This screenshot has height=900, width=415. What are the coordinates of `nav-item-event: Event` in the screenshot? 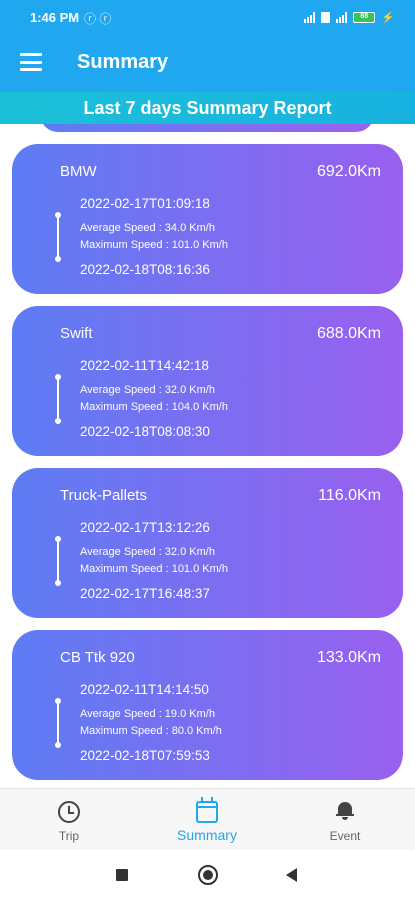 It's located at (345, 820).